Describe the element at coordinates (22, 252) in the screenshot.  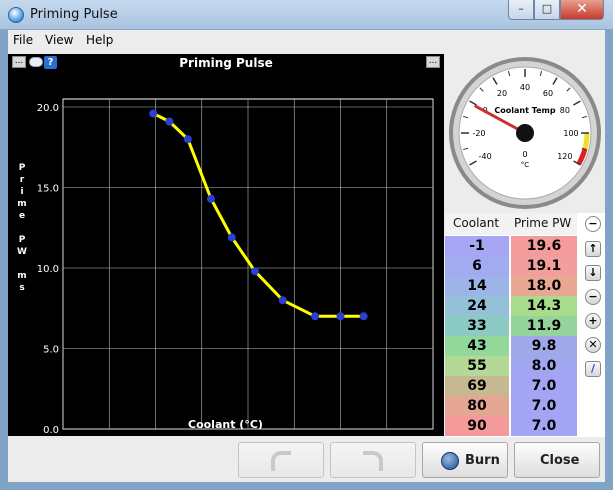
I see `y-axis-label-char: W` at that location.